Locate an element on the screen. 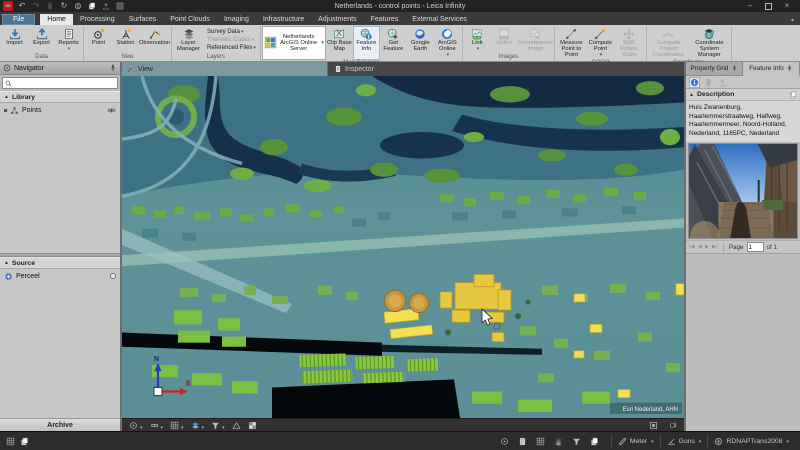  info-icon is located at coordinates (694, 82).